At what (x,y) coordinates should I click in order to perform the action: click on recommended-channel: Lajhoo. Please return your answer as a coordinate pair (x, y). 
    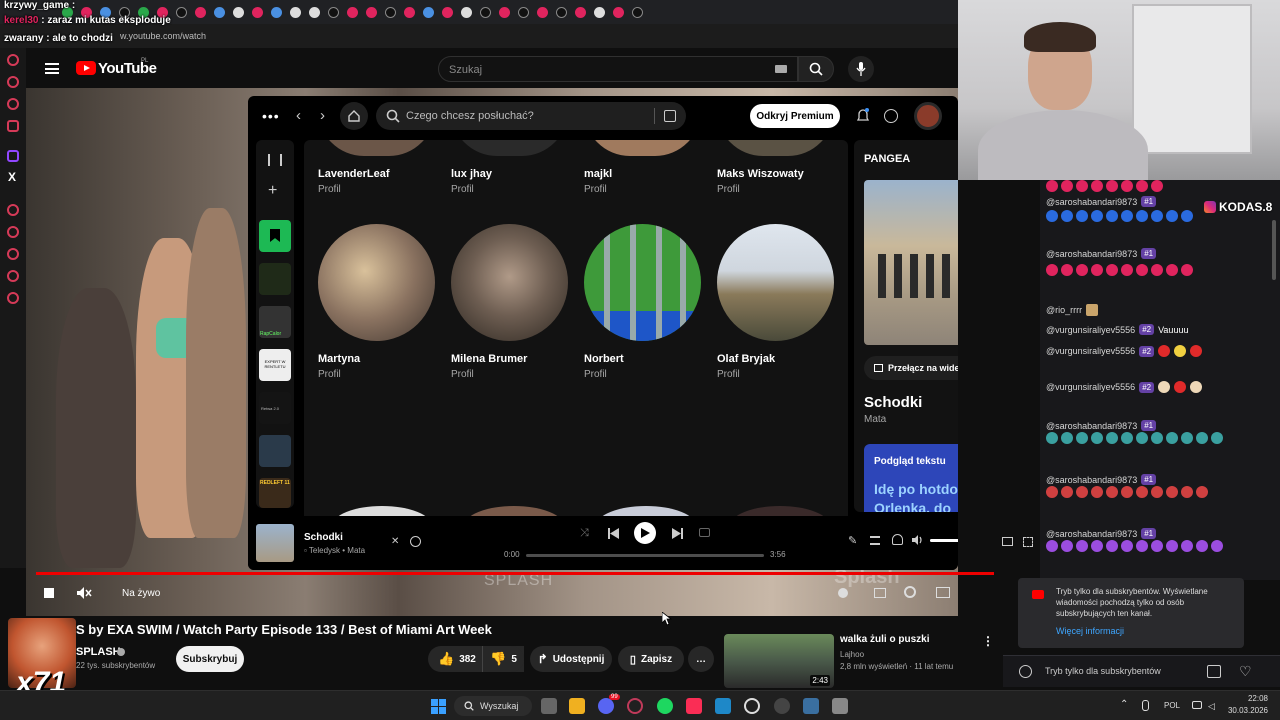
    Looking at the image, I should click on (852, 654).